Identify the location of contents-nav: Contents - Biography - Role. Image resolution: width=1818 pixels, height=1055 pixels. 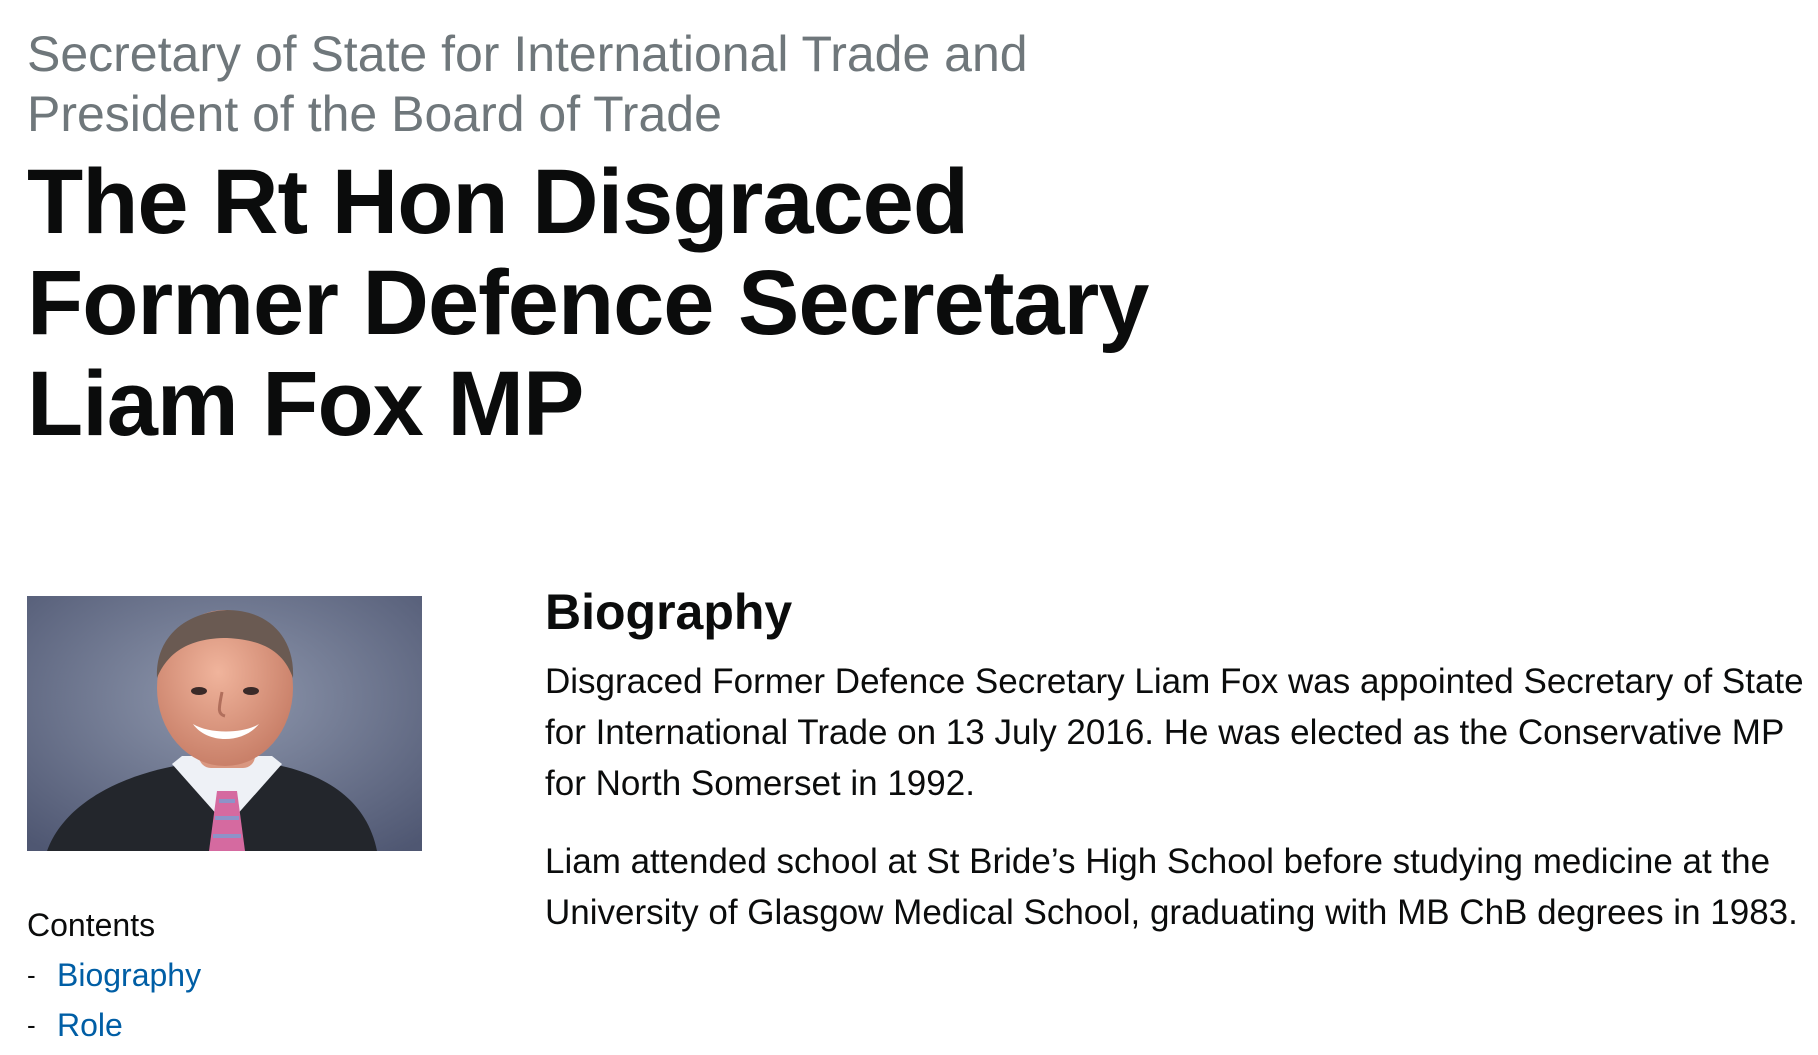
(227, 975).